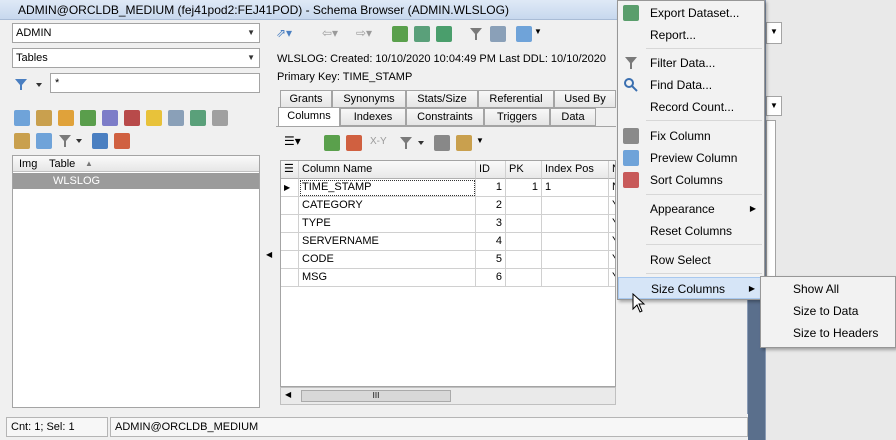  What do you see at coordinates (612, 188) in the screenshot?
I see `nullable-cell: N` at bounding box center [612, 188].